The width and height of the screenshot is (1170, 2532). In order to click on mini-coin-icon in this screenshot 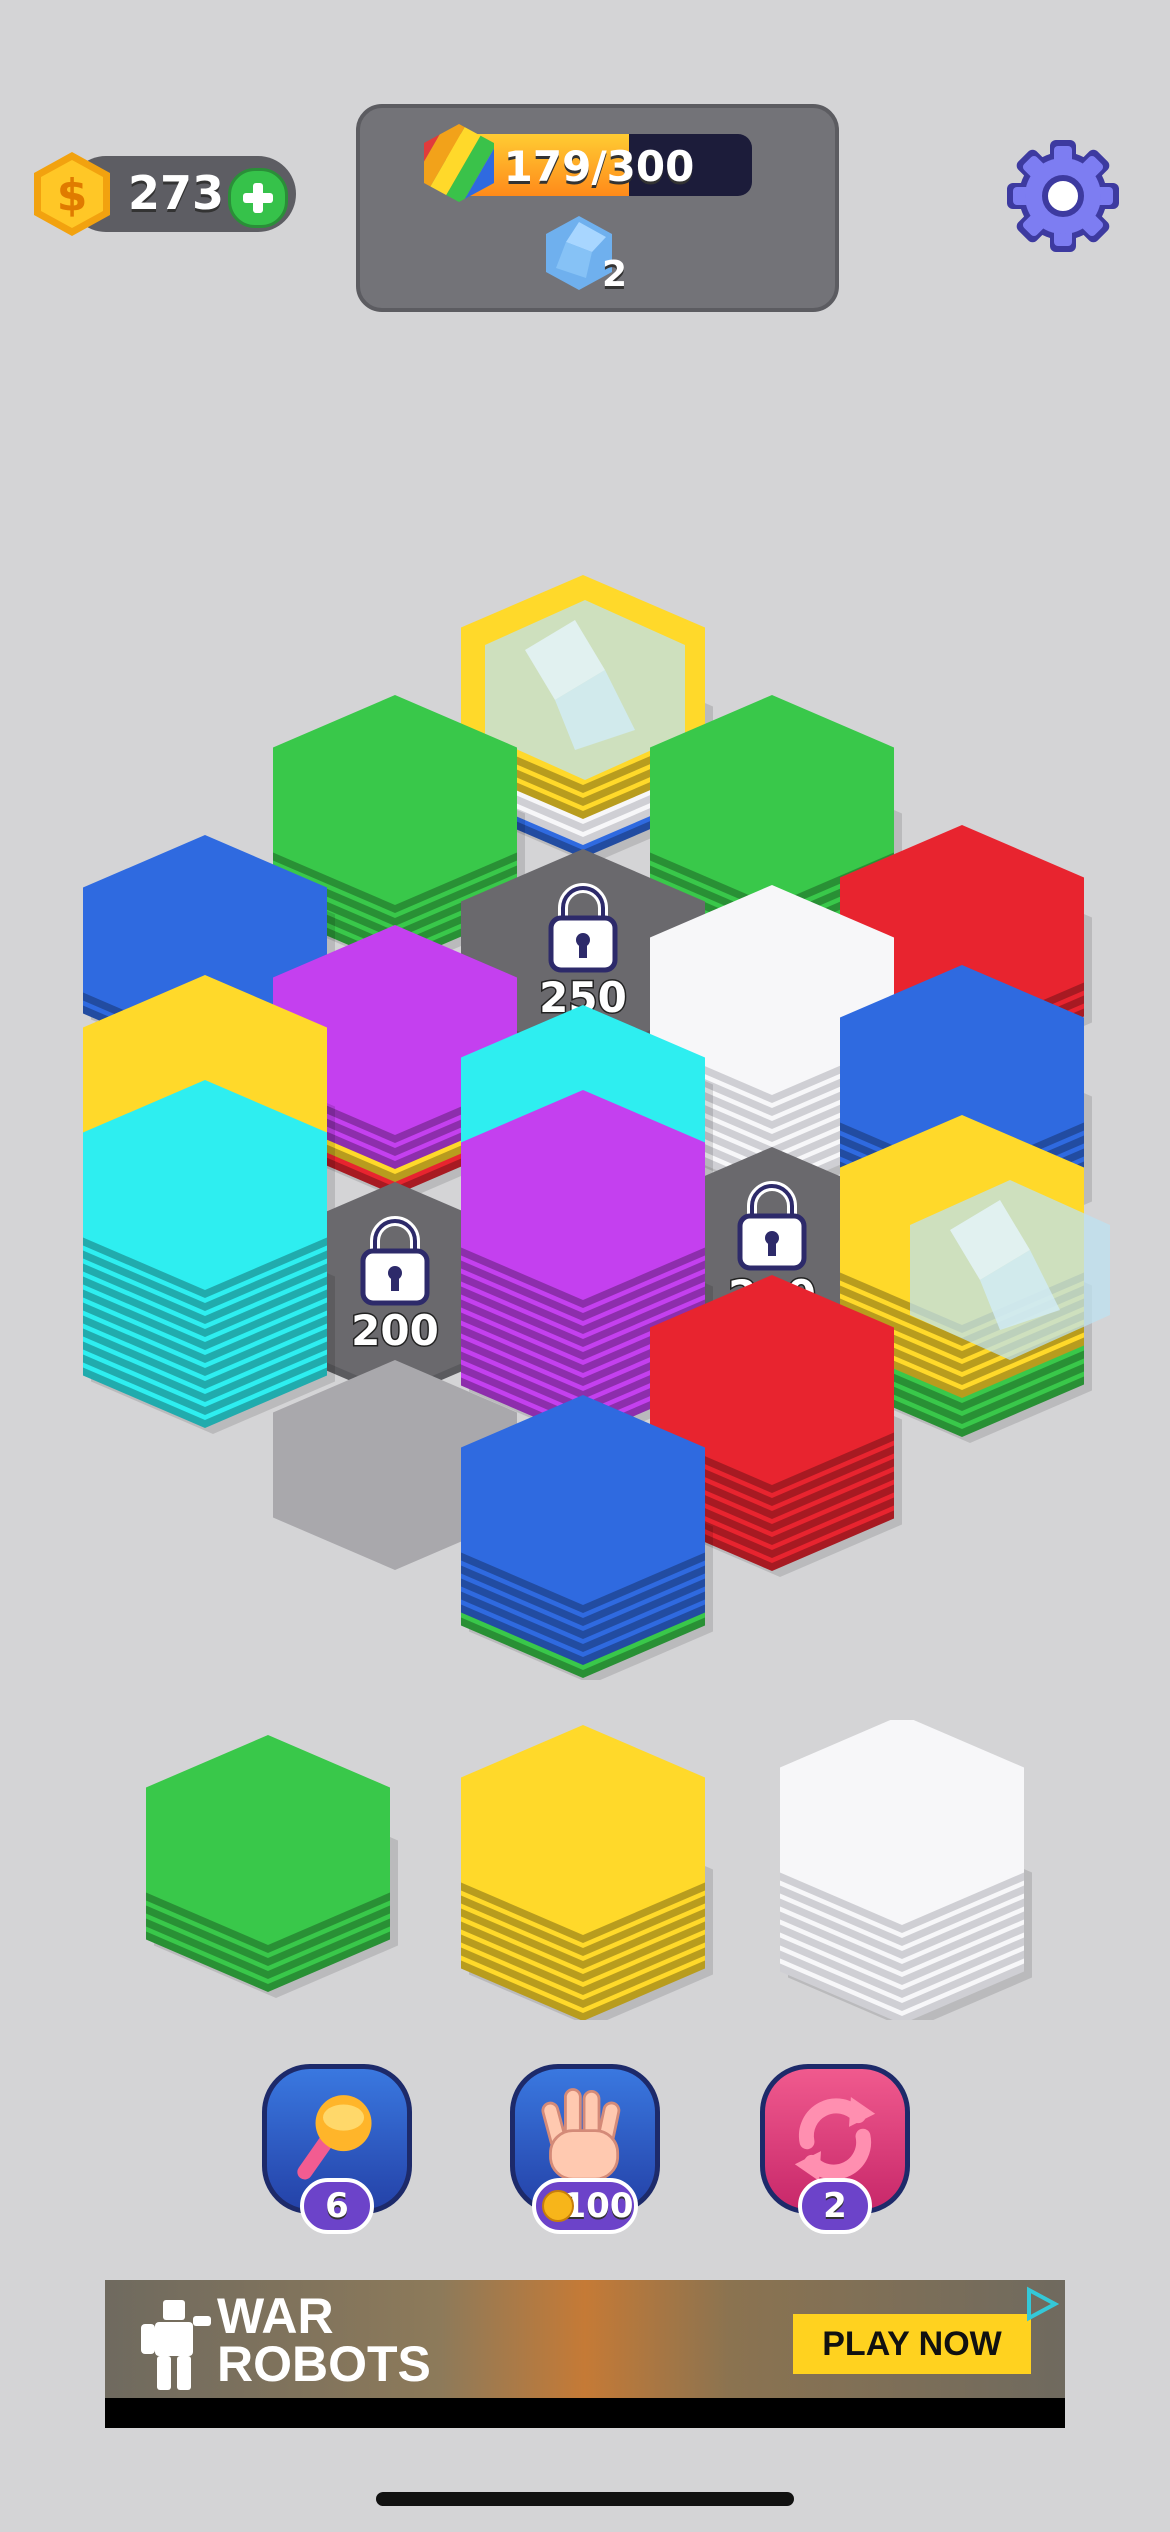, I will do `click(558, 2206)`.